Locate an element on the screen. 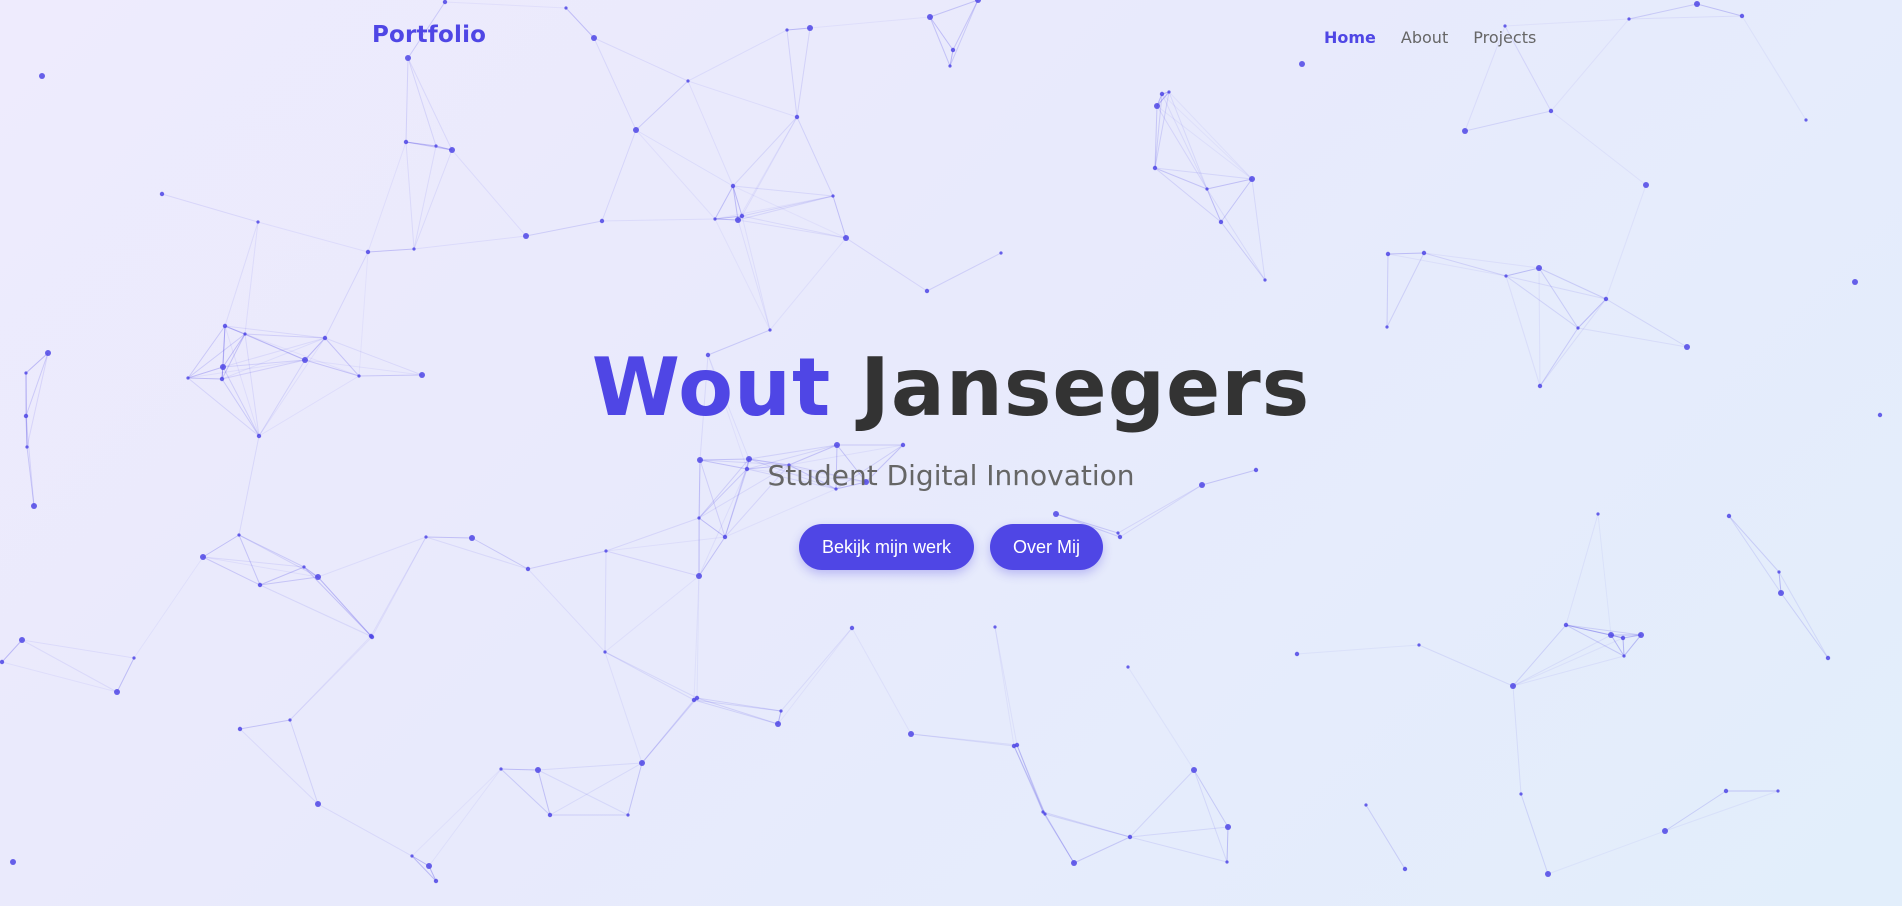 Image resolution: width=1902 pixels, height=906 pixels. nav-link-about: About is located at coordinates (1424, 37).